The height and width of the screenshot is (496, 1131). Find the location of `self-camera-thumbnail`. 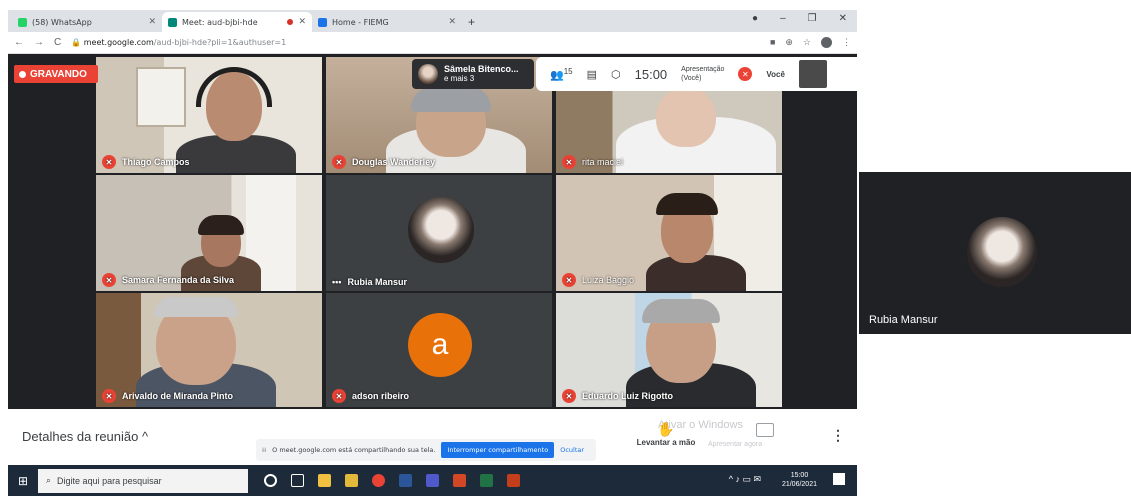

self-camera-thumbnail is located at coordinates (812, 74).